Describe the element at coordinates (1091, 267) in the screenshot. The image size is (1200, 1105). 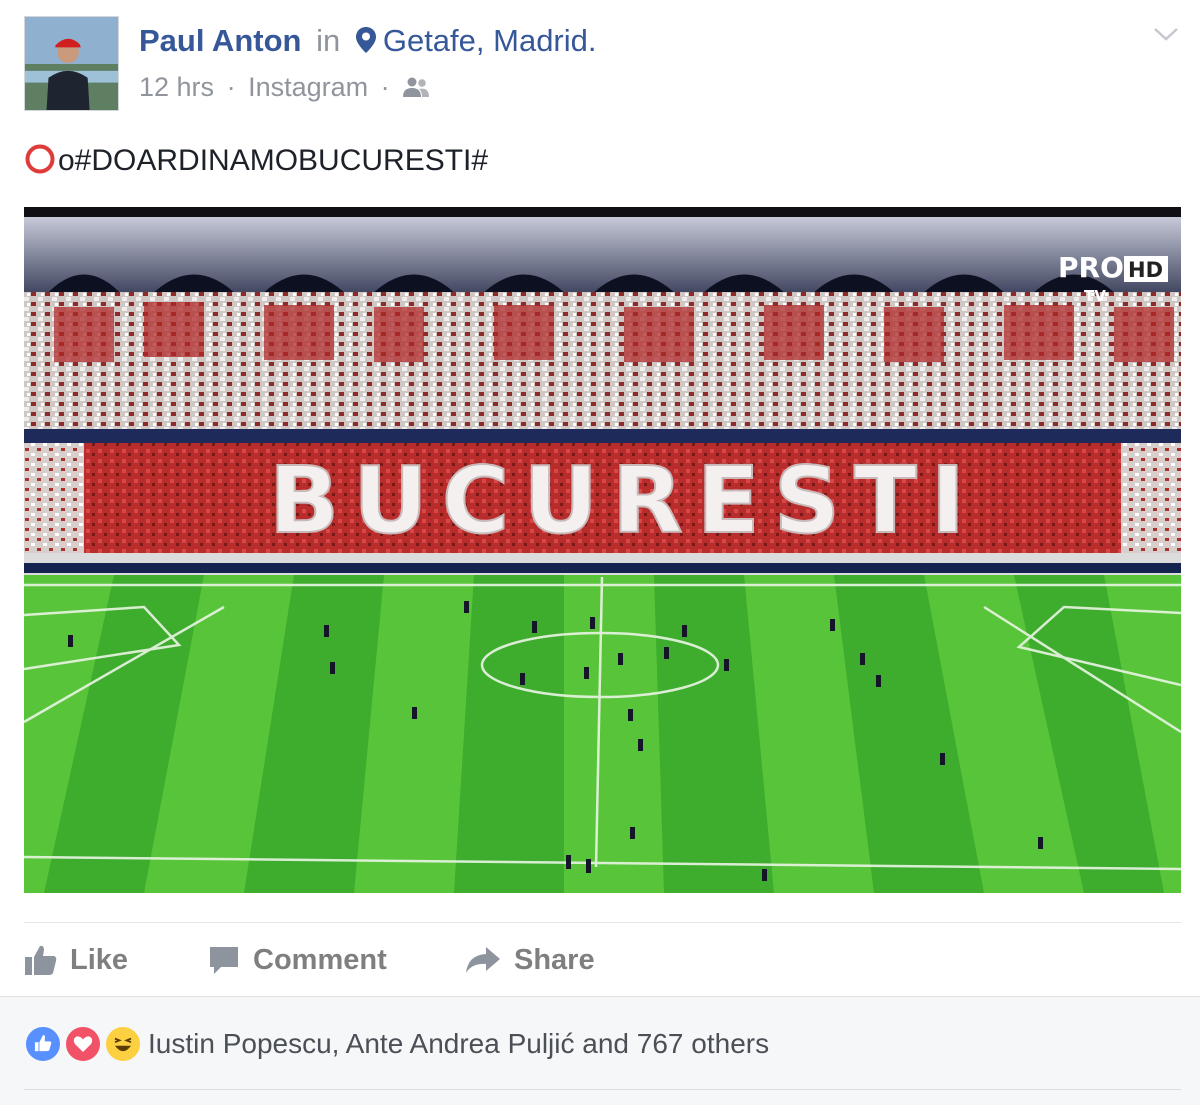
I see `logo-pro-text: PRO` at that location.